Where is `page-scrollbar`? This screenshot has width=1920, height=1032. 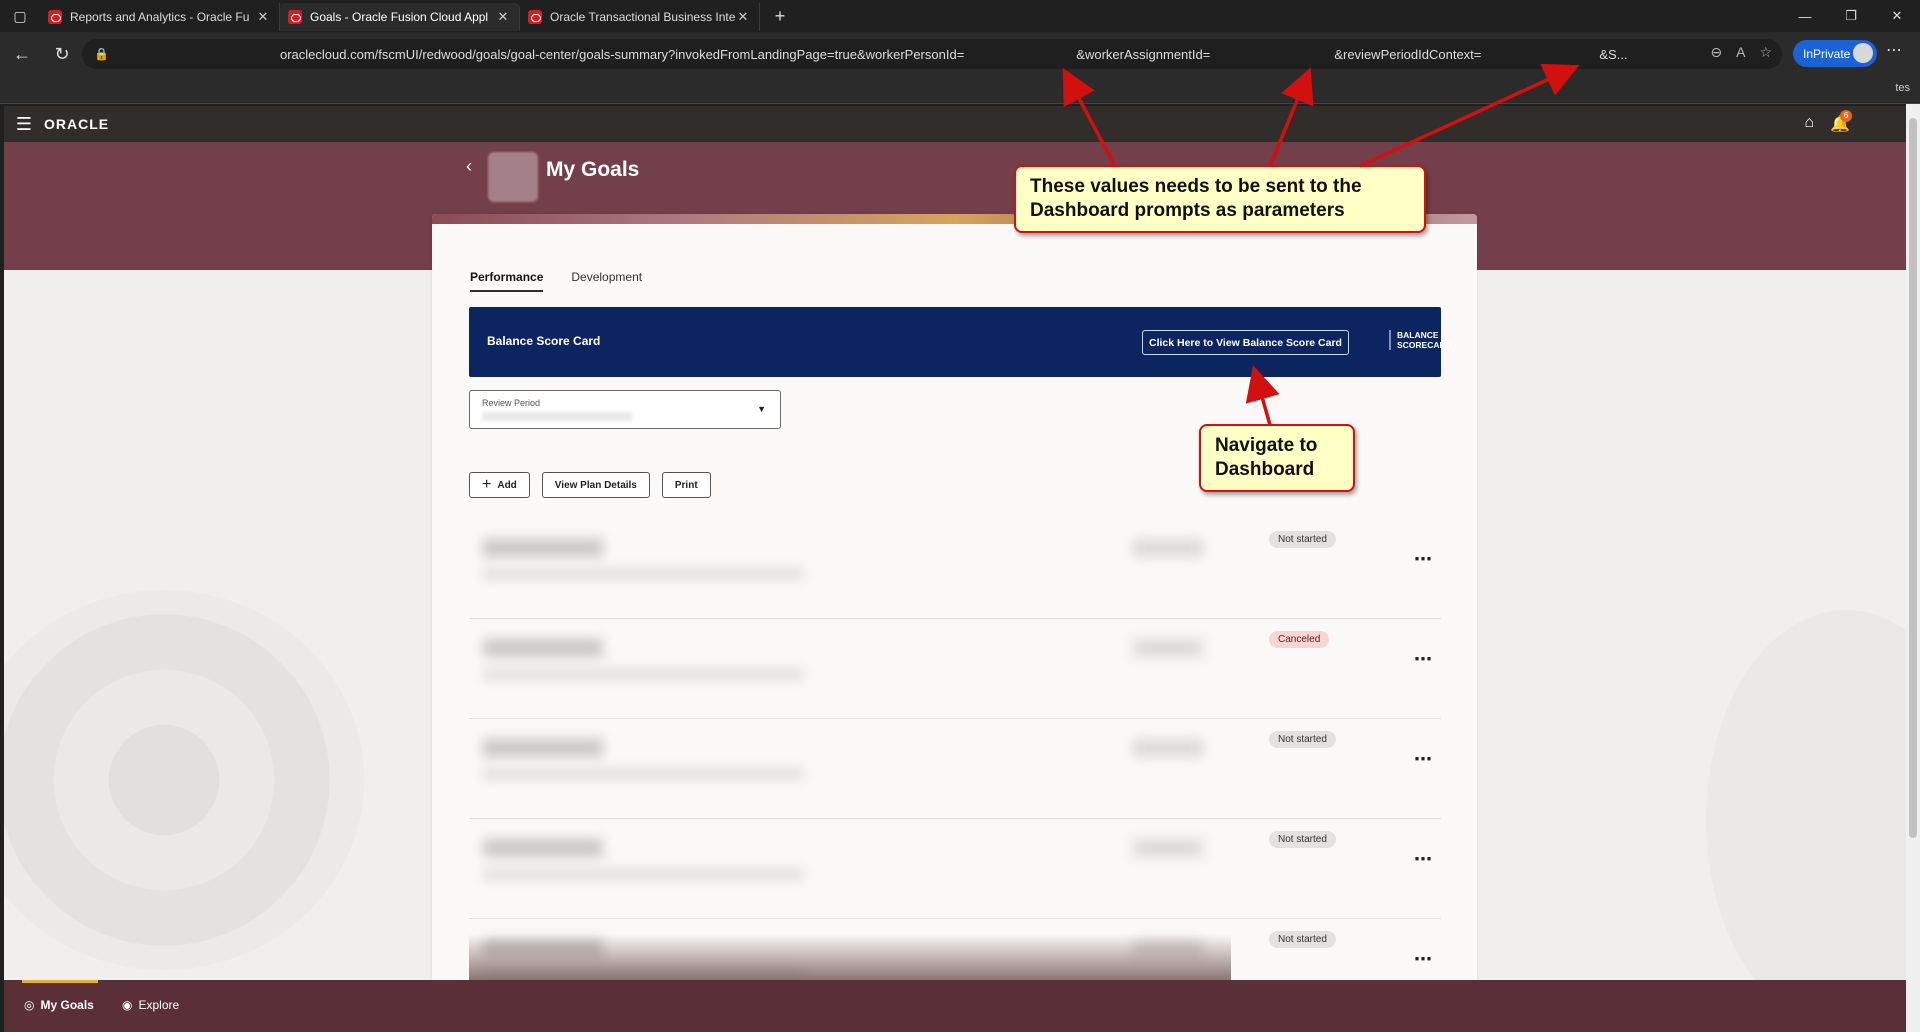 page-scrollbar is located at coordinates (1913, 568).